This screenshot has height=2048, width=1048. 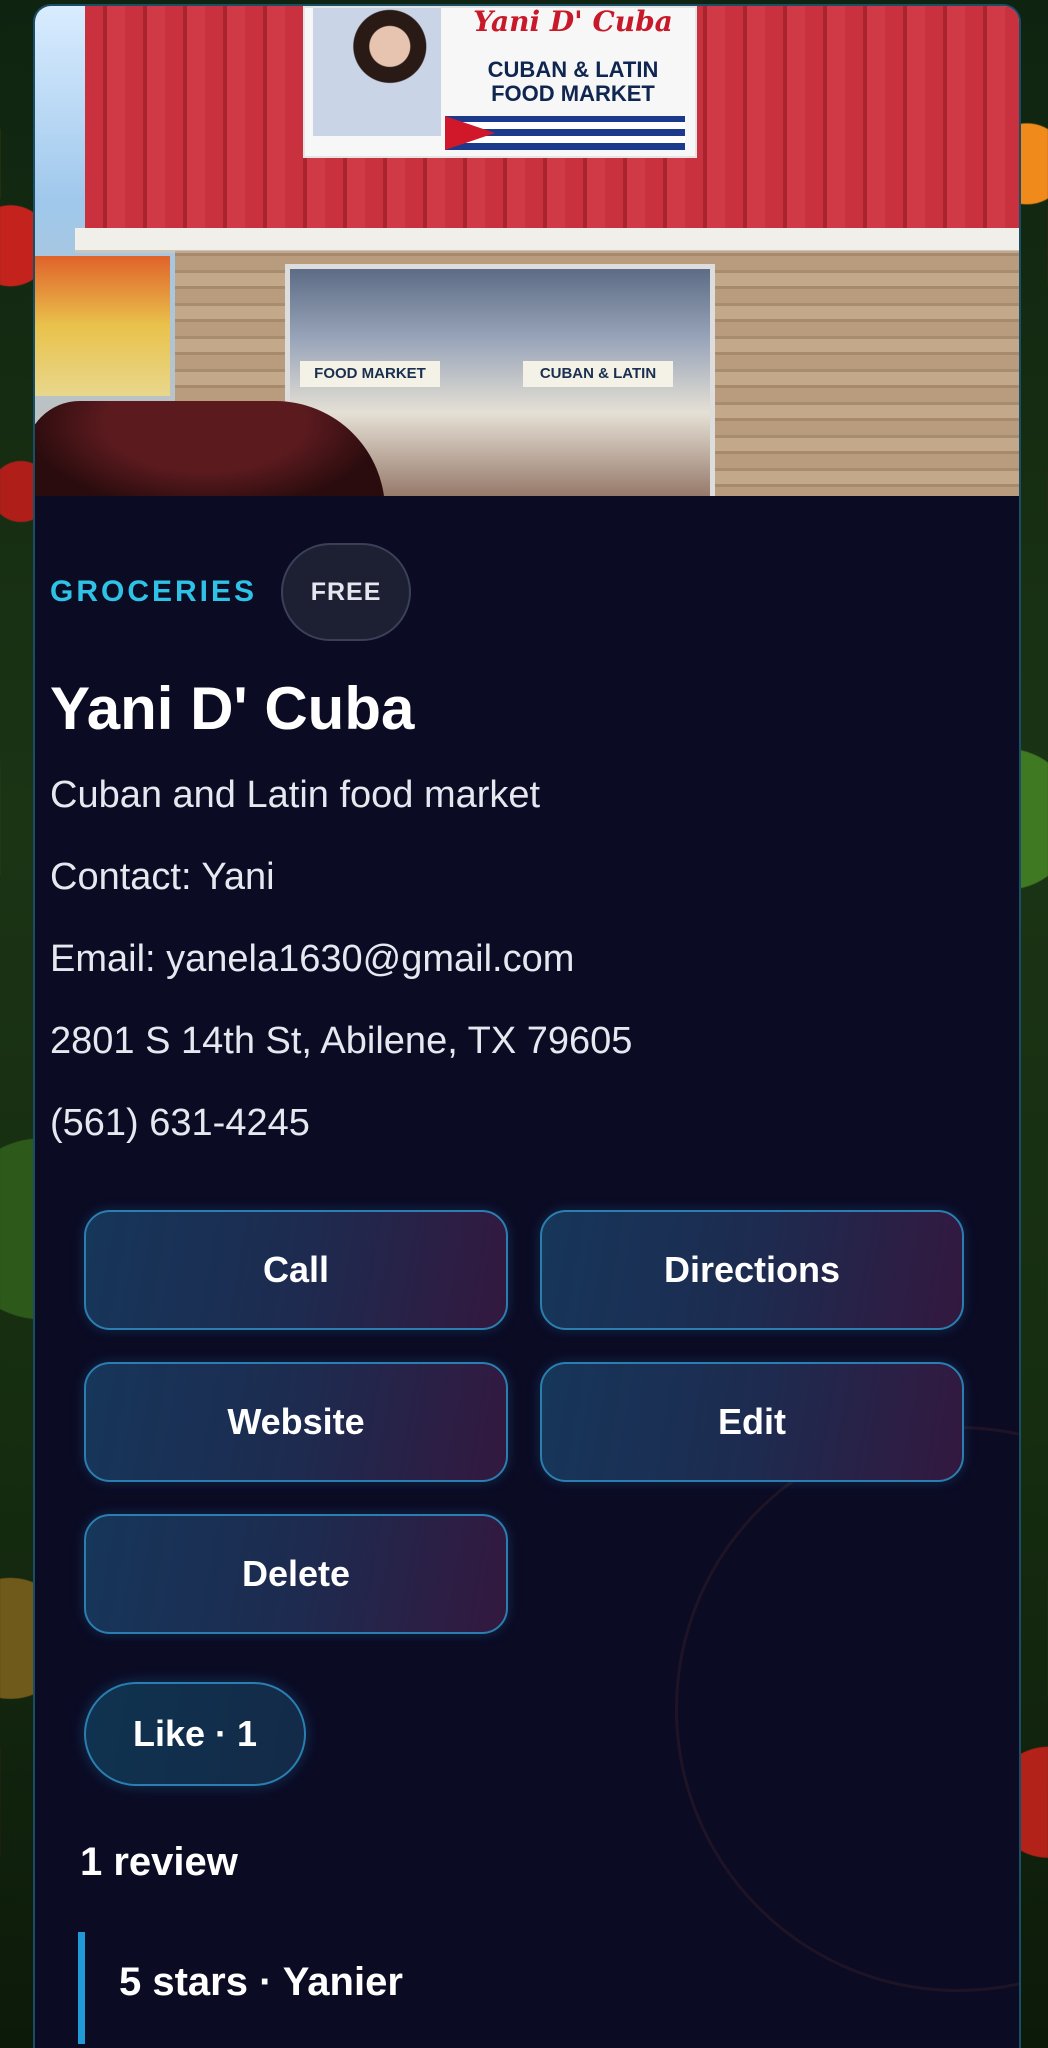 I want to click on edit-button: Edit, so click(x=752, y=1422).